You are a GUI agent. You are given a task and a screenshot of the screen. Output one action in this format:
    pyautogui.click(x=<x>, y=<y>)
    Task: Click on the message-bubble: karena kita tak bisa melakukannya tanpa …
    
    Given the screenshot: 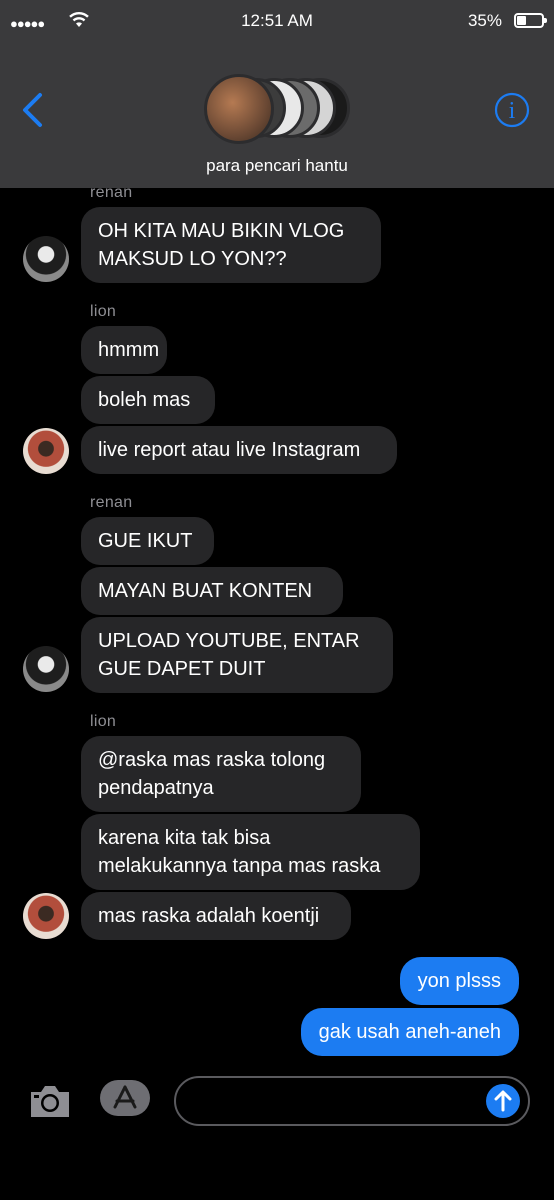 What is the action you would take?
    pyautogui.click(x=250, y=852)
    